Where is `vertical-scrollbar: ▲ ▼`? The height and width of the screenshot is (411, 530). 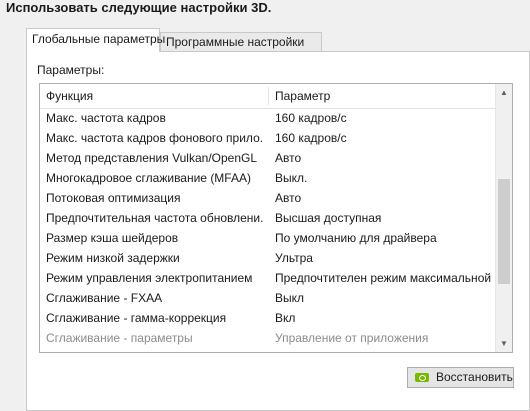
vertical-scrollbar: ▲ ▼ is located at coordinates (503, 218).